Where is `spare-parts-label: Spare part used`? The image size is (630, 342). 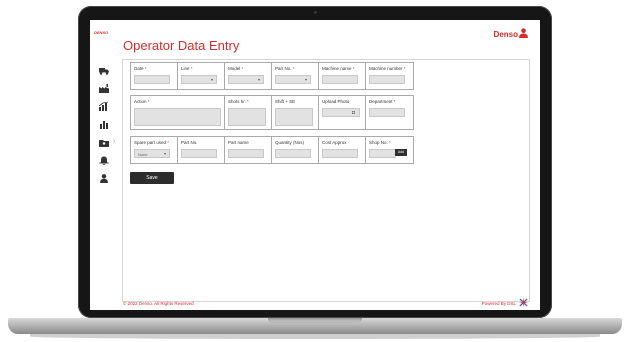
spare-parts-label: Spare part used is located at coordinates (150, 142).